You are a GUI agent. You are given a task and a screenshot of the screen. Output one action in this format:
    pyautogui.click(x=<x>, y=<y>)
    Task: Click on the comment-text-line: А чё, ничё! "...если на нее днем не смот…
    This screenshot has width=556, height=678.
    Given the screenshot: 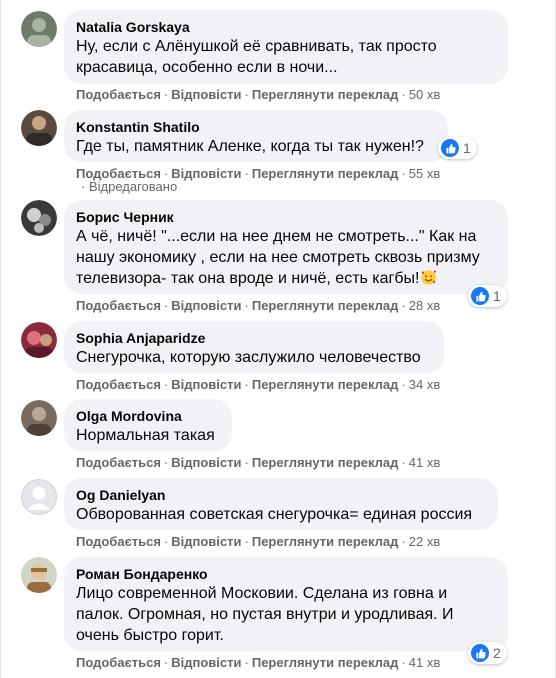 What is the action you would take?
    pyautogui.click(x=276, y=236)
    